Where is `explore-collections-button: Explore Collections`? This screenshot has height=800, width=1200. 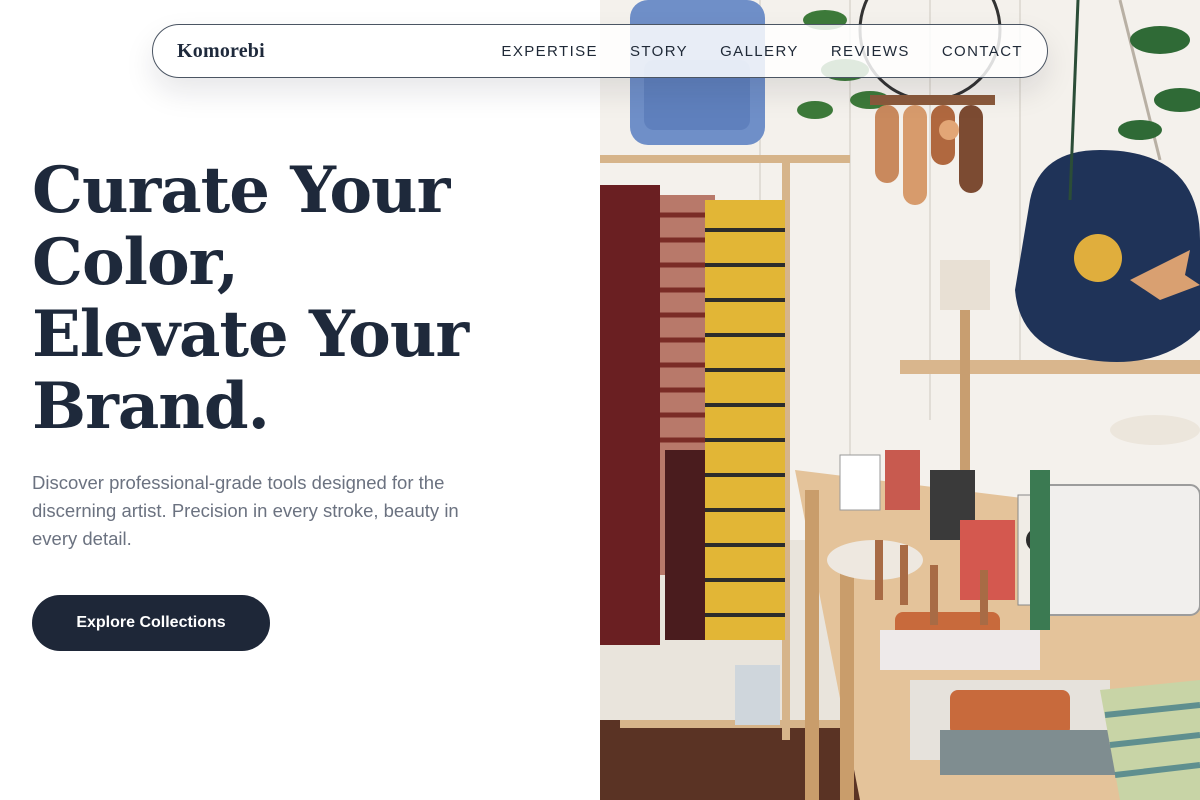
explore-collections-button: Explore Collections is located at coordinates (151, 623).